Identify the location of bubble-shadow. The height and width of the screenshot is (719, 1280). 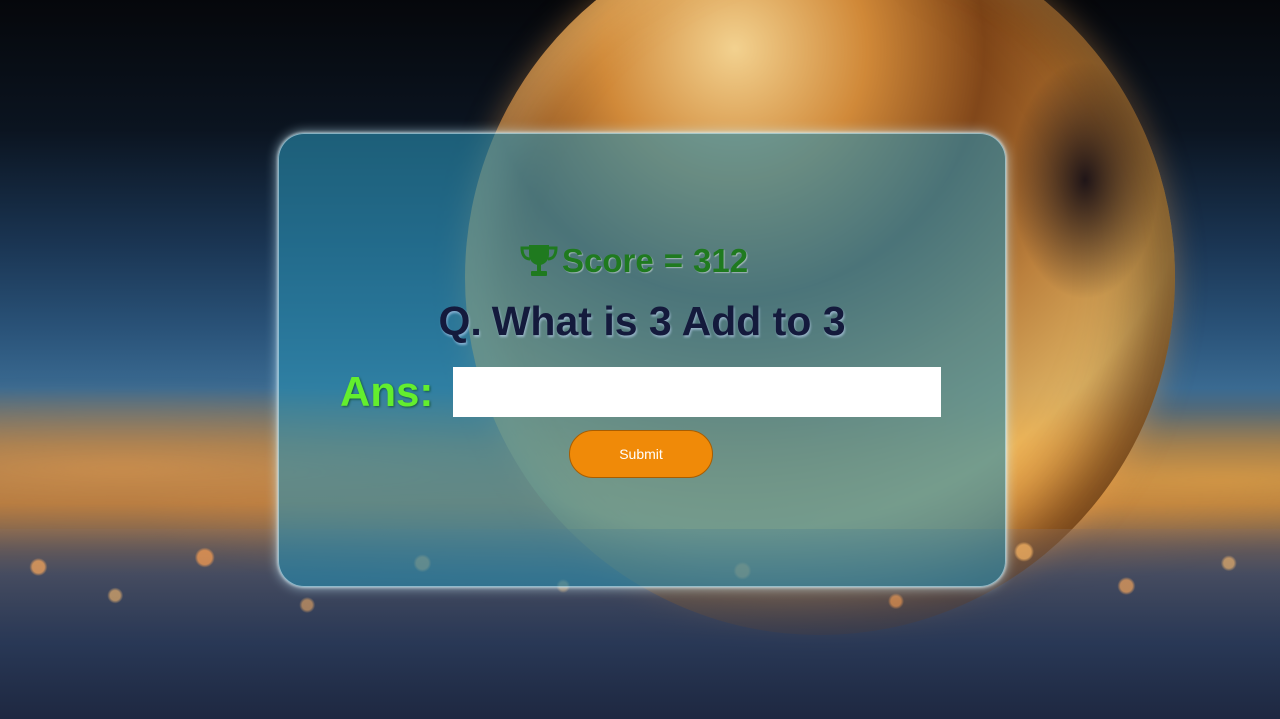
(1085, 180).